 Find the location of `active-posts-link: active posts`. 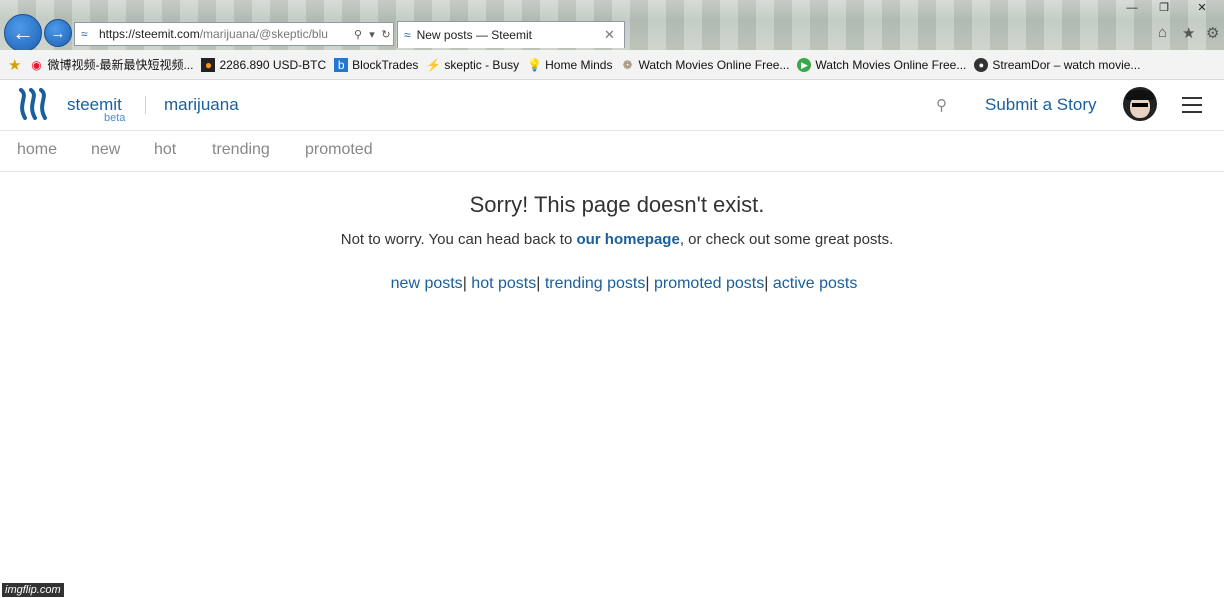

active-posts-link: active posts is located at coordinates (815, 283).